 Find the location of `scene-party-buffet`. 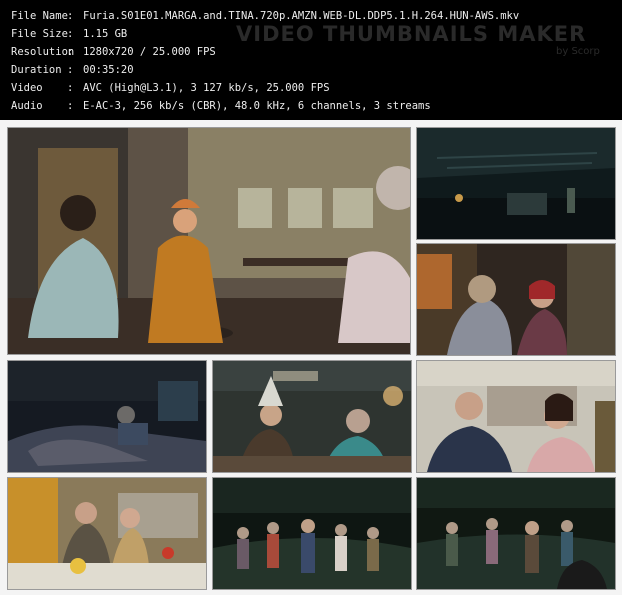

scene-party-buffet is located at coordinates (107, 533).